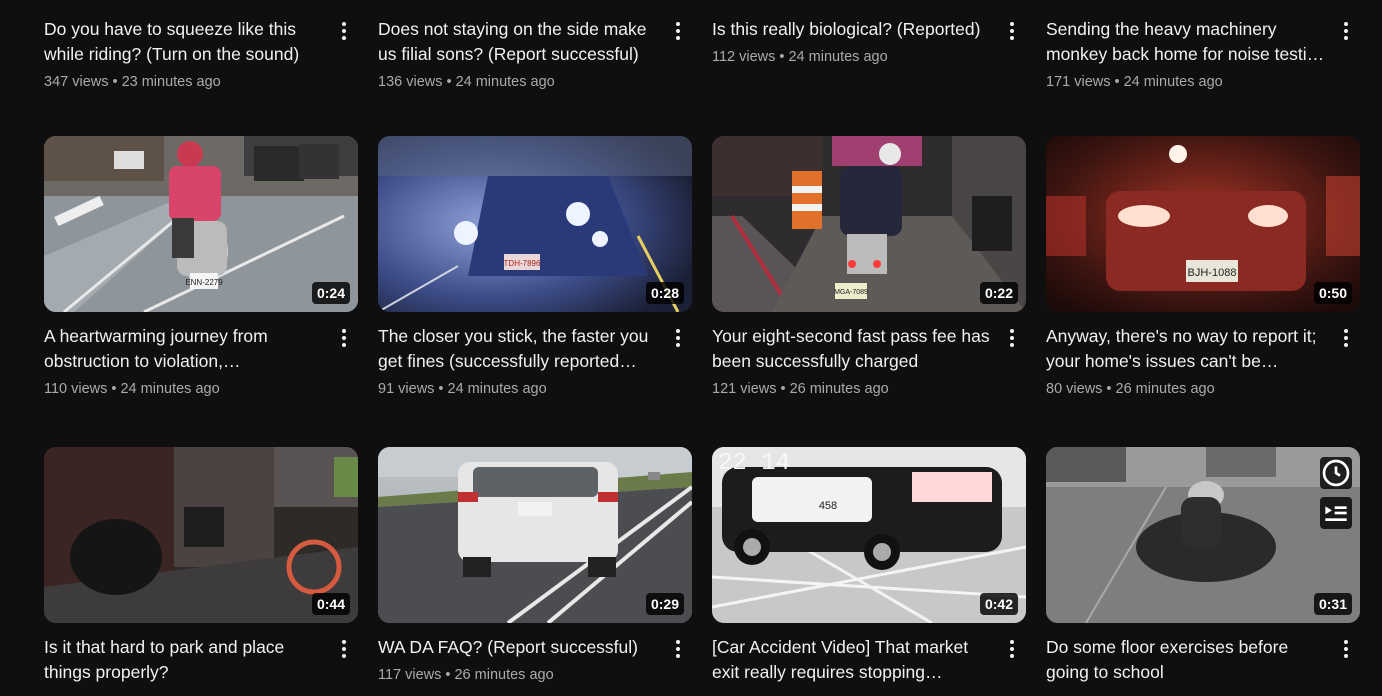 This screenshot has width=1382, height=696. I want to click on video-duration: 0:42, so click(998, 604).